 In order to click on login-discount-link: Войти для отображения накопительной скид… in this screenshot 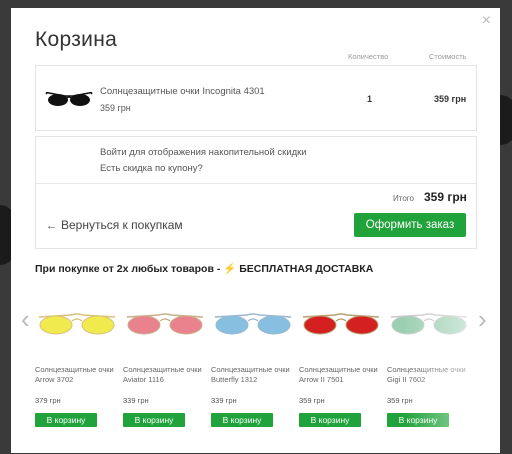, I will do `click(203, 152)`.